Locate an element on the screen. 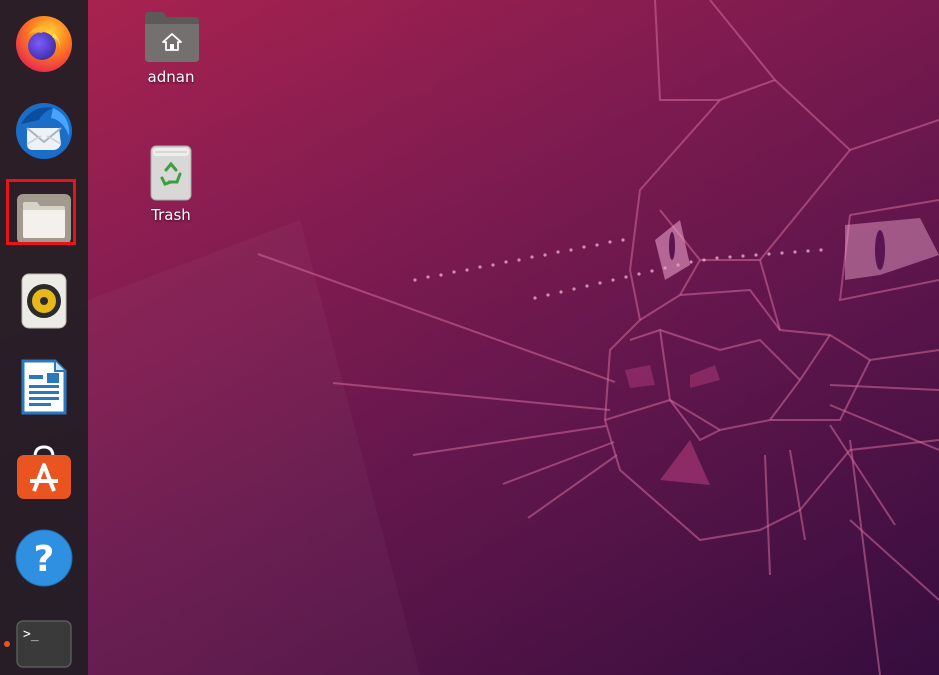  terminal-prompt: >_ is located at coordinates (31, 634).